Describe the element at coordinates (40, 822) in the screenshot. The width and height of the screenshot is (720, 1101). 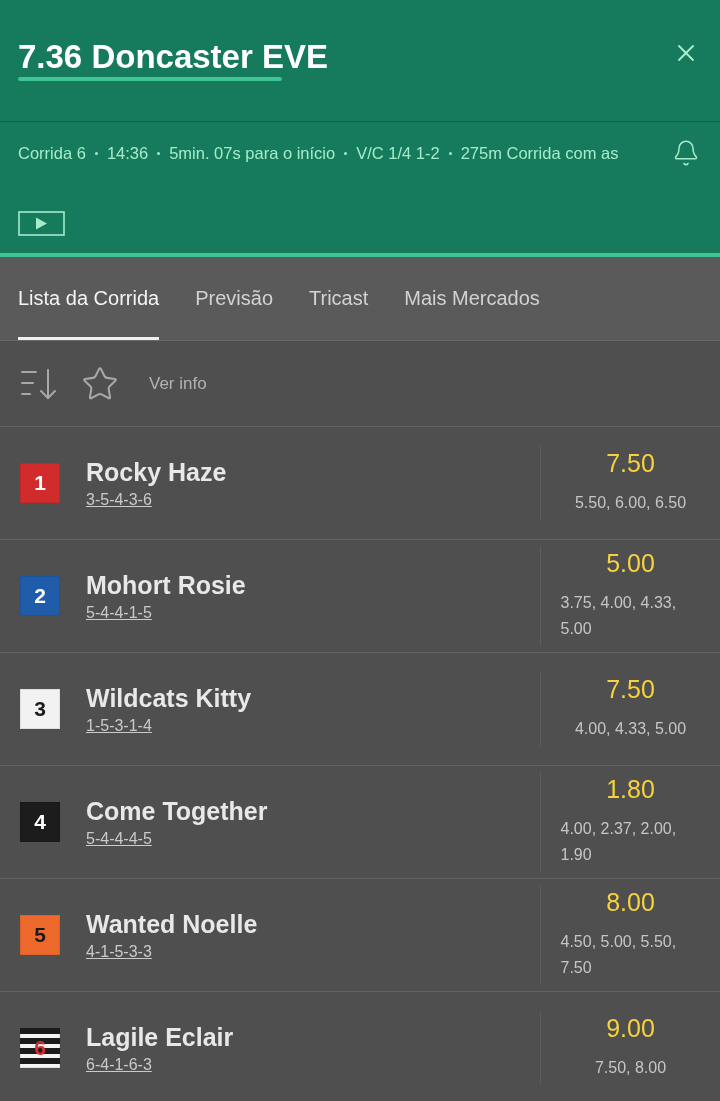
I see `saddle-cloth-number: 4` at that location.